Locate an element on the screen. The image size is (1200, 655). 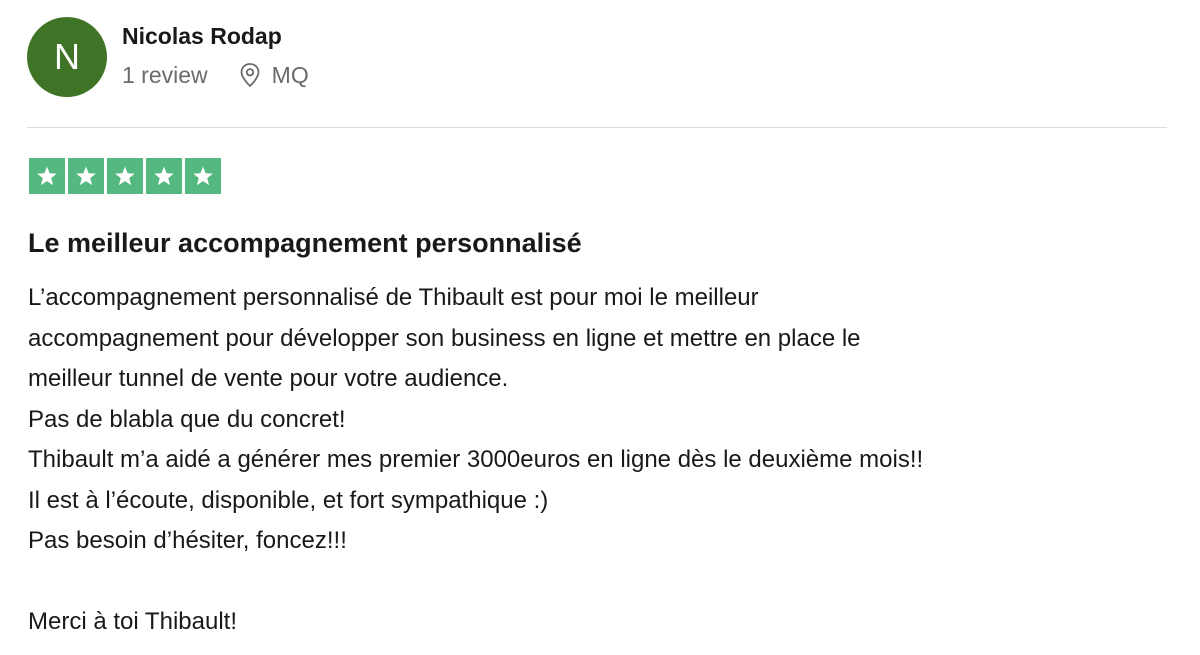
review-line: Merci à toi Thibault! is located at coordinates (132, 621).